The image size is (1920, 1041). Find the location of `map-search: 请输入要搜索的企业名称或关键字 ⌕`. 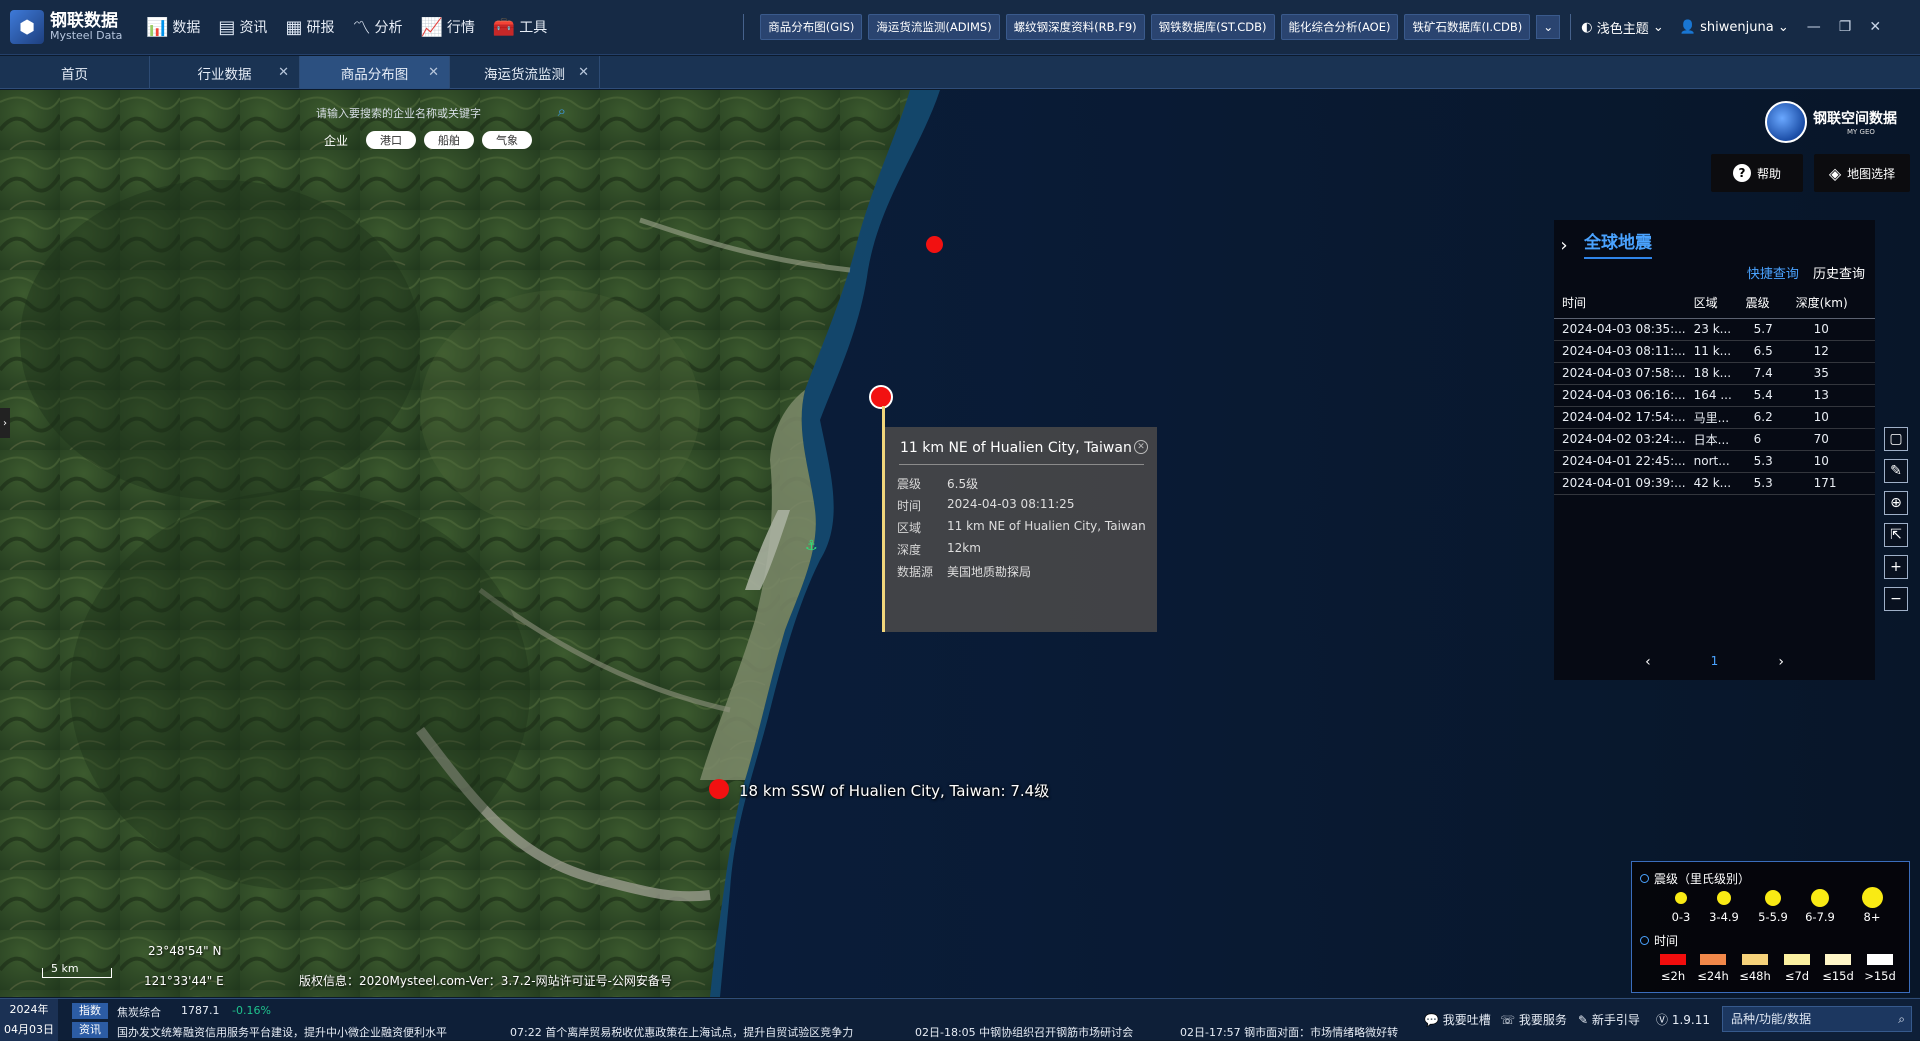

map-search: 请输入要搜索的企业名称或关键字 ⌕ is located at coordinates (441, 113).